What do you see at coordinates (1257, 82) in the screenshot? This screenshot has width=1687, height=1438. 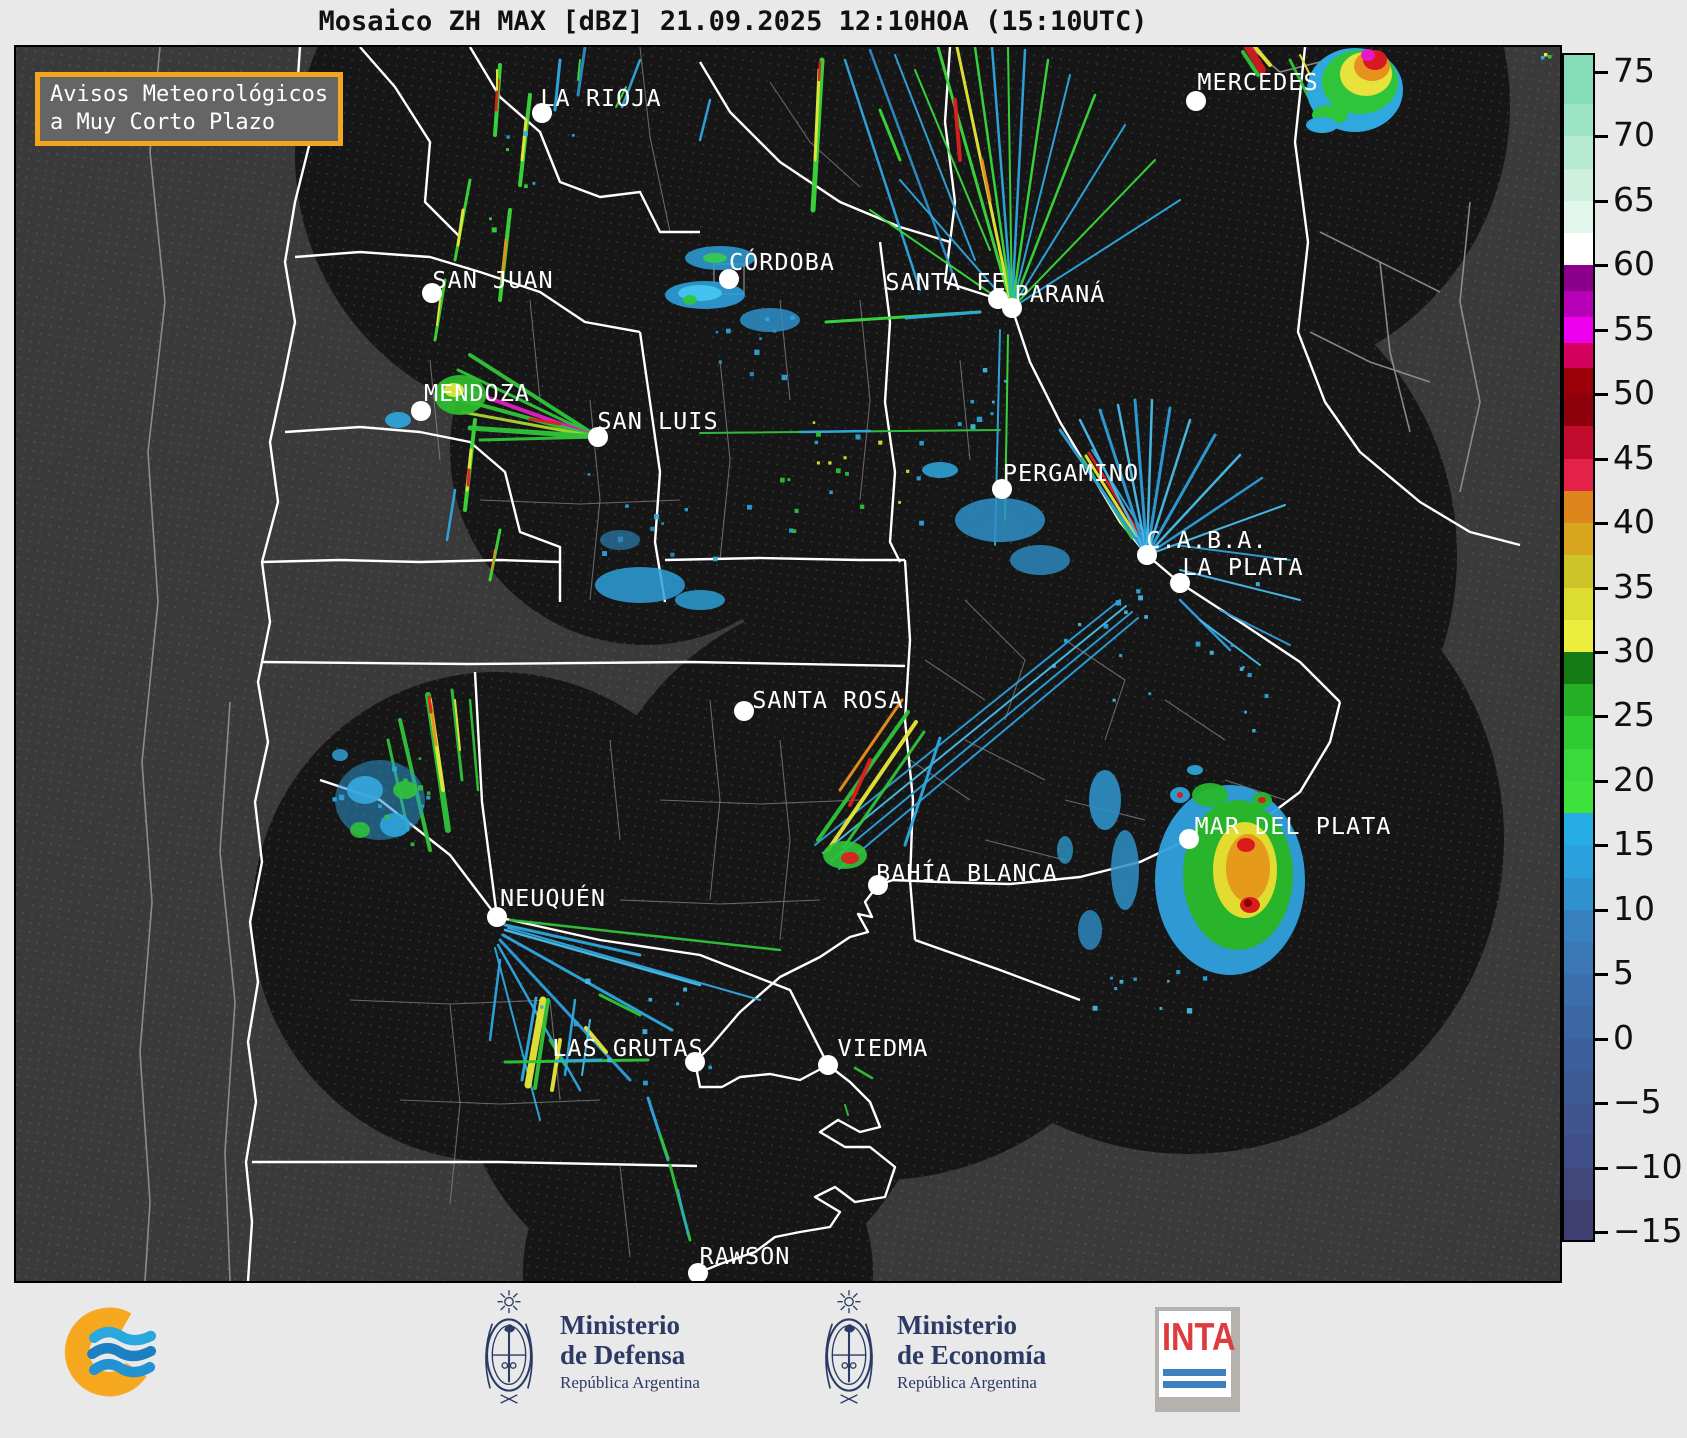 I see `city-label: MERCEDES` at bounding box center [1257, 82].